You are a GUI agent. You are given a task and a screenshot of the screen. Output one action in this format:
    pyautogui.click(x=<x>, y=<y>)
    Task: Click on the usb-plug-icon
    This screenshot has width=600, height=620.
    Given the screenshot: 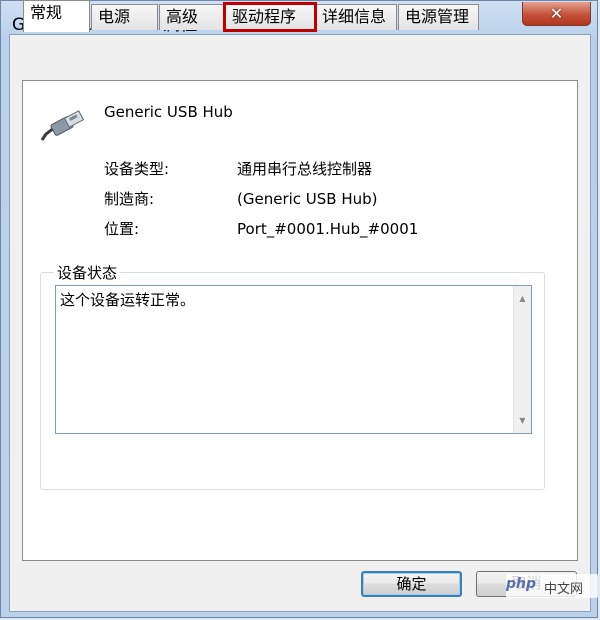 What is the action you would take?
    pyautogui.click(x=62, y=125)
    